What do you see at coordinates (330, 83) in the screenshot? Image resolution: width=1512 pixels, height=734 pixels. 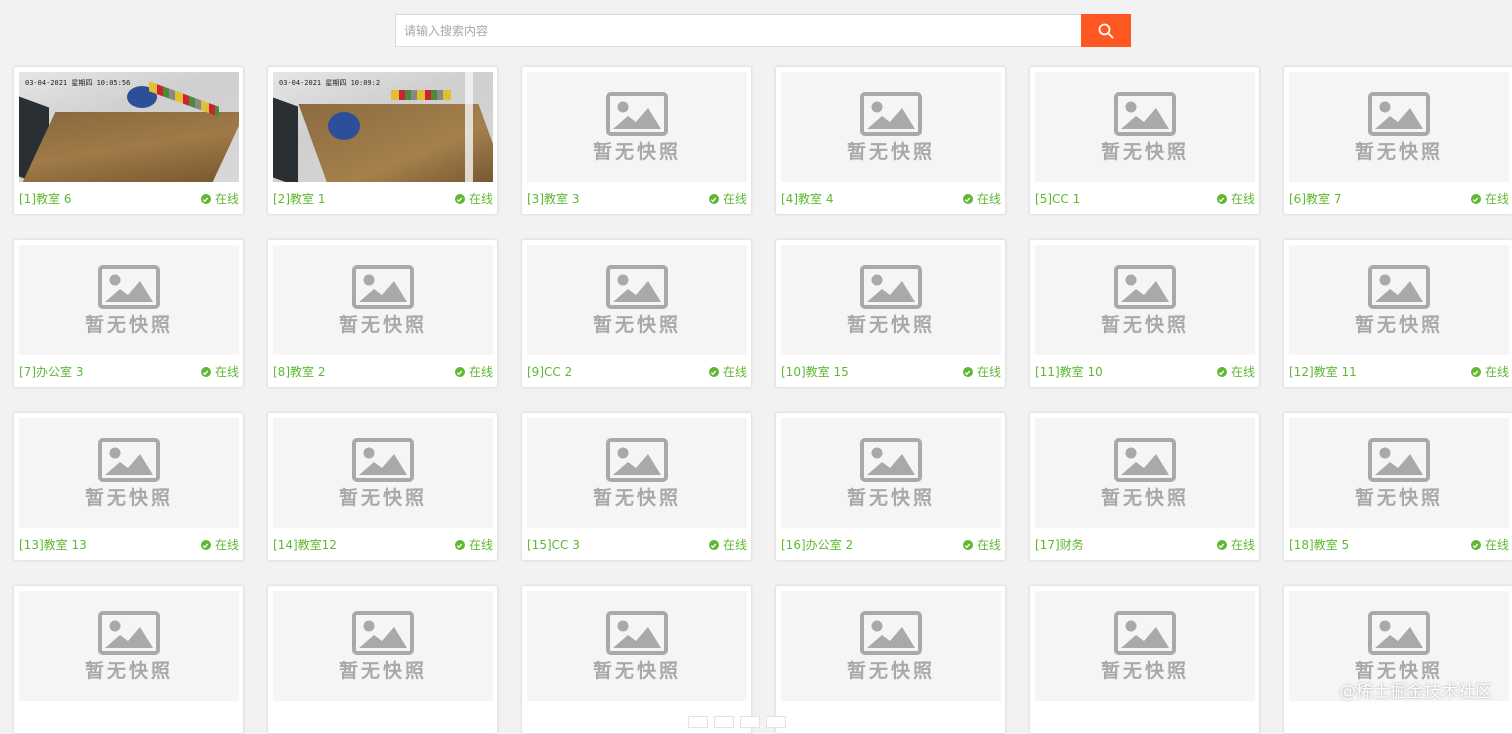 I see `snapshot-timestamp: 03-04-2021 星期四 10:09:2` at bounding box center [330, 83].